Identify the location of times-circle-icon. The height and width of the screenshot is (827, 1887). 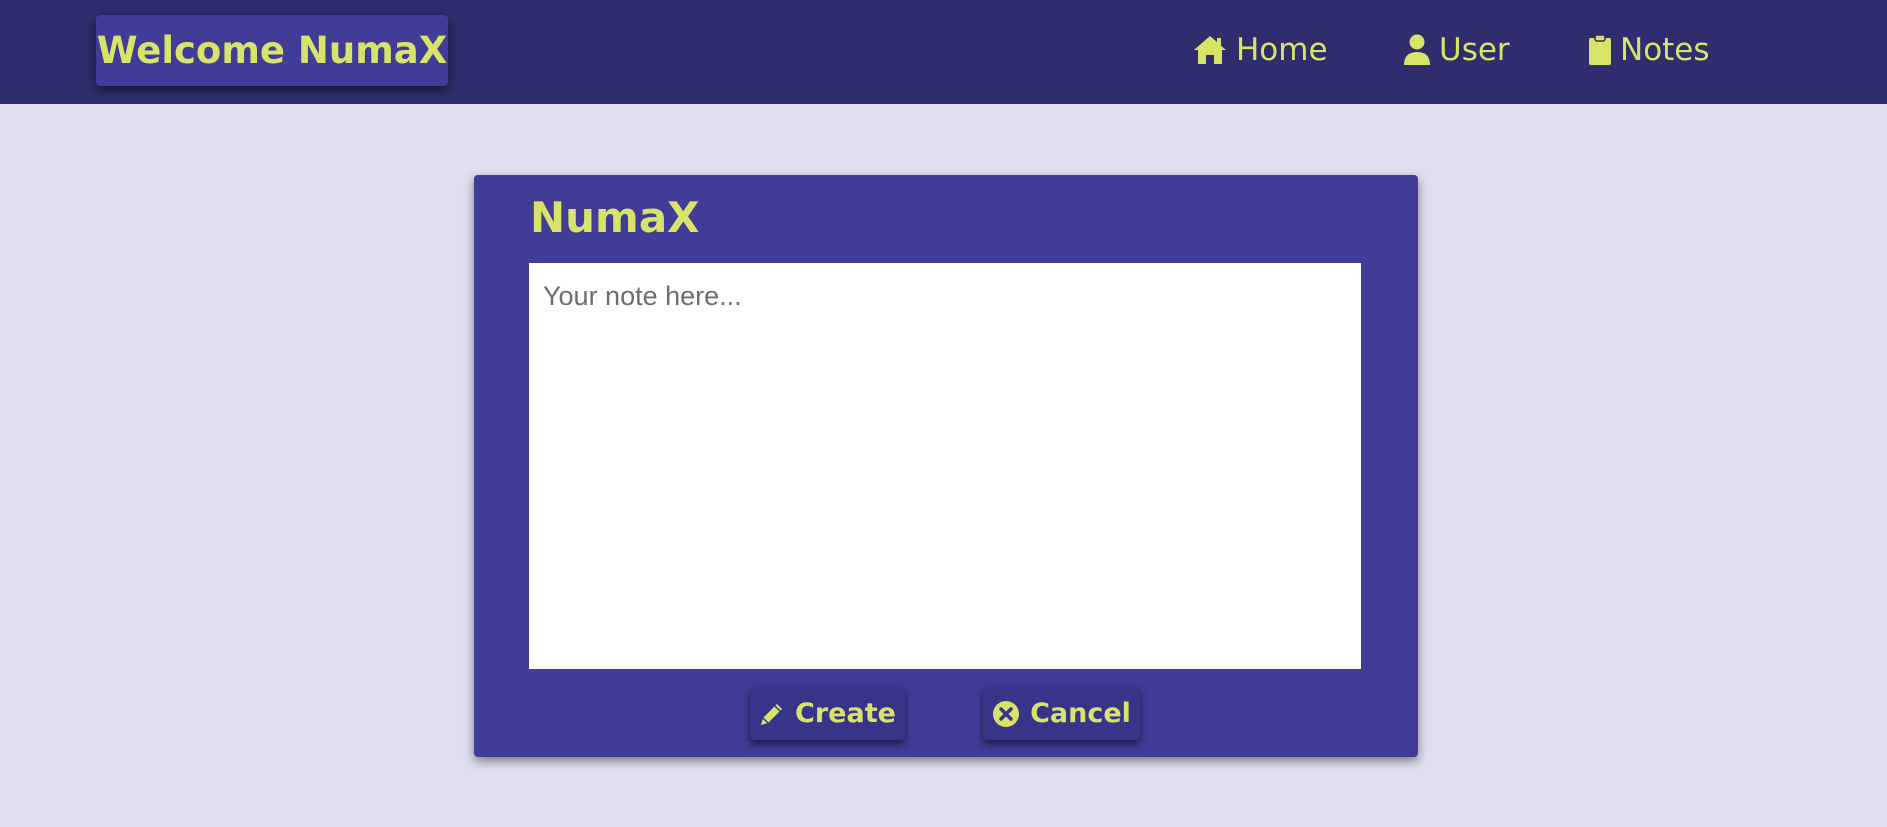
(1006, 713).